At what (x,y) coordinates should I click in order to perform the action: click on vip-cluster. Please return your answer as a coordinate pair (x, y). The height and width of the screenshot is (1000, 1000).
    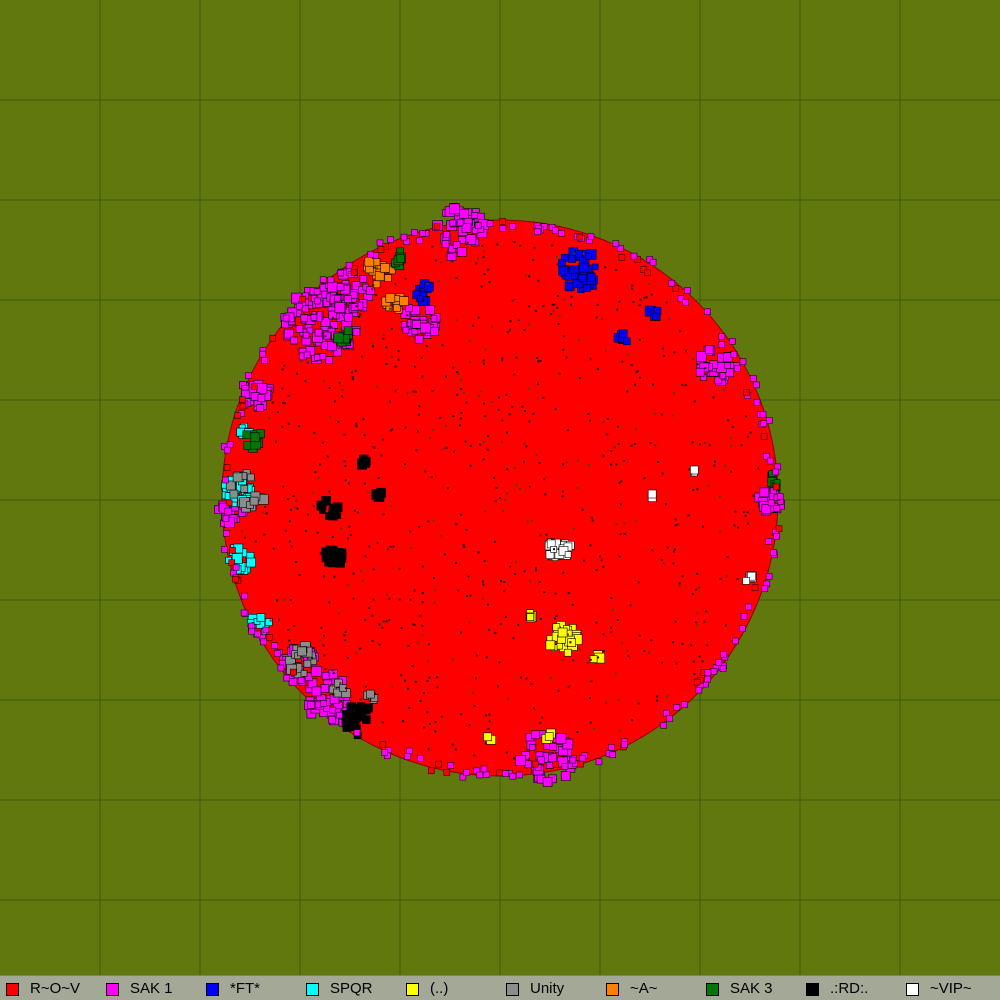
    Looking at the image, I should click on (559, 549).